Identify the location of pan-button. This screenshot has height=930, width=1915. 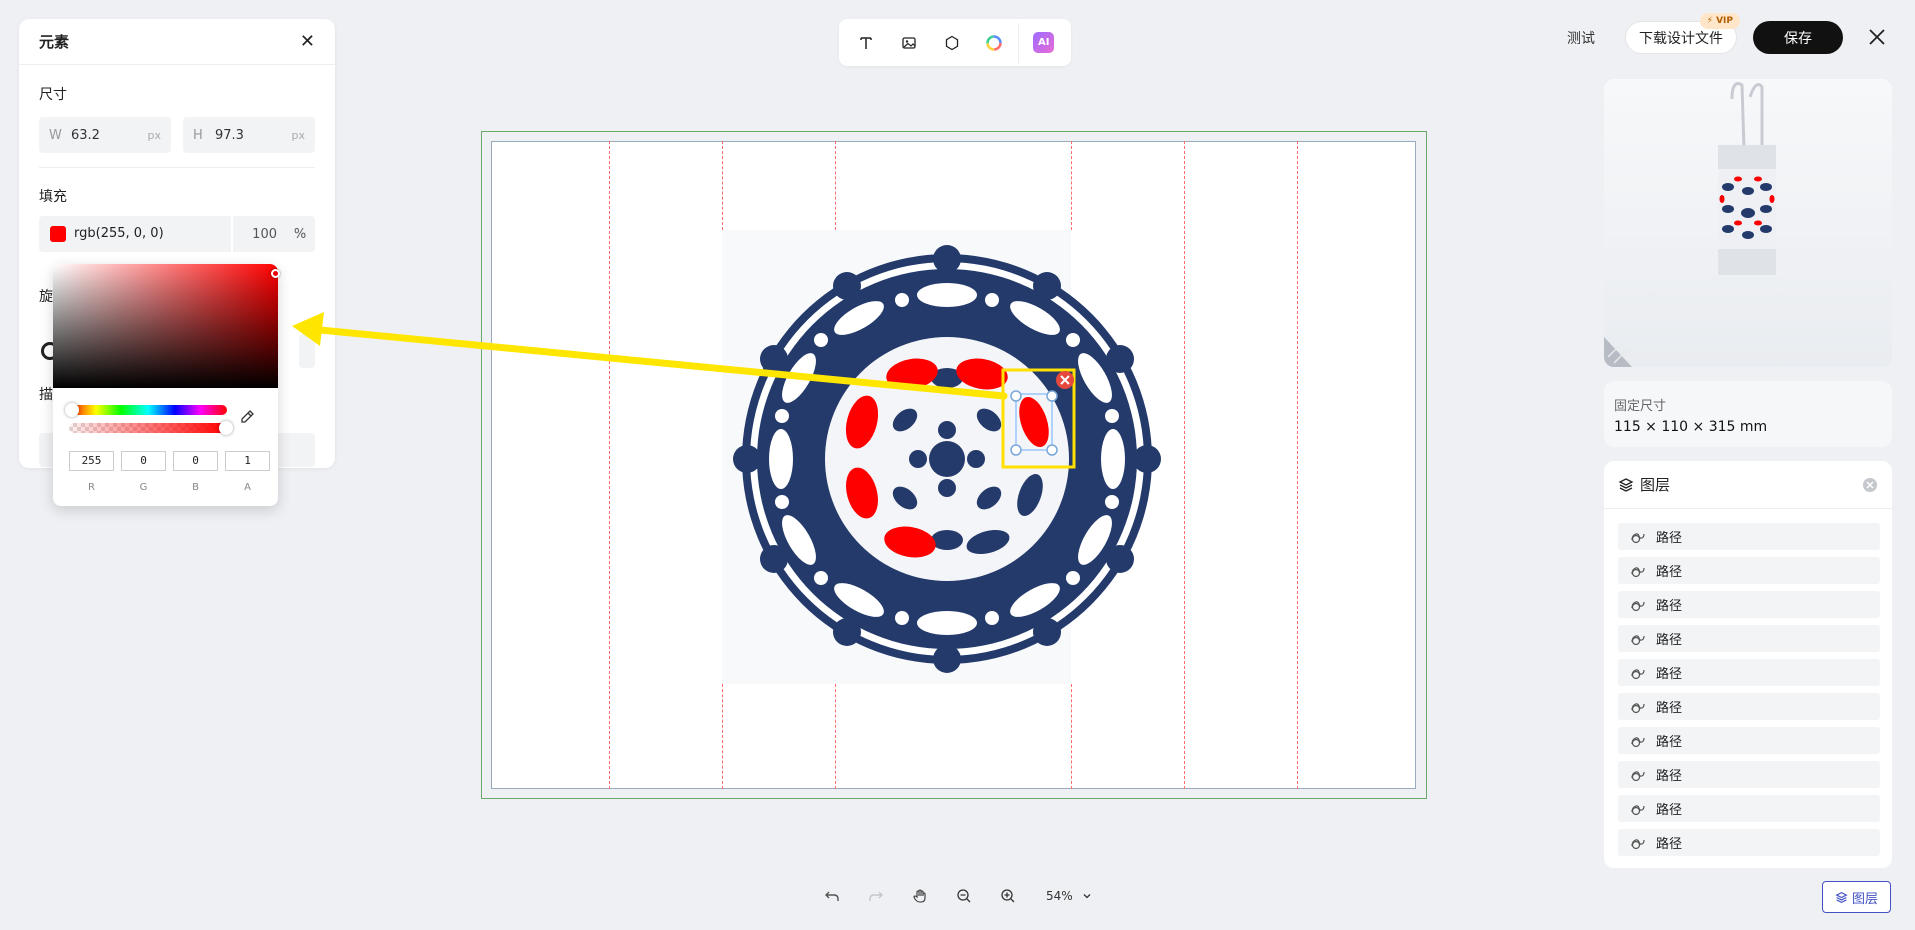
(920, 896).